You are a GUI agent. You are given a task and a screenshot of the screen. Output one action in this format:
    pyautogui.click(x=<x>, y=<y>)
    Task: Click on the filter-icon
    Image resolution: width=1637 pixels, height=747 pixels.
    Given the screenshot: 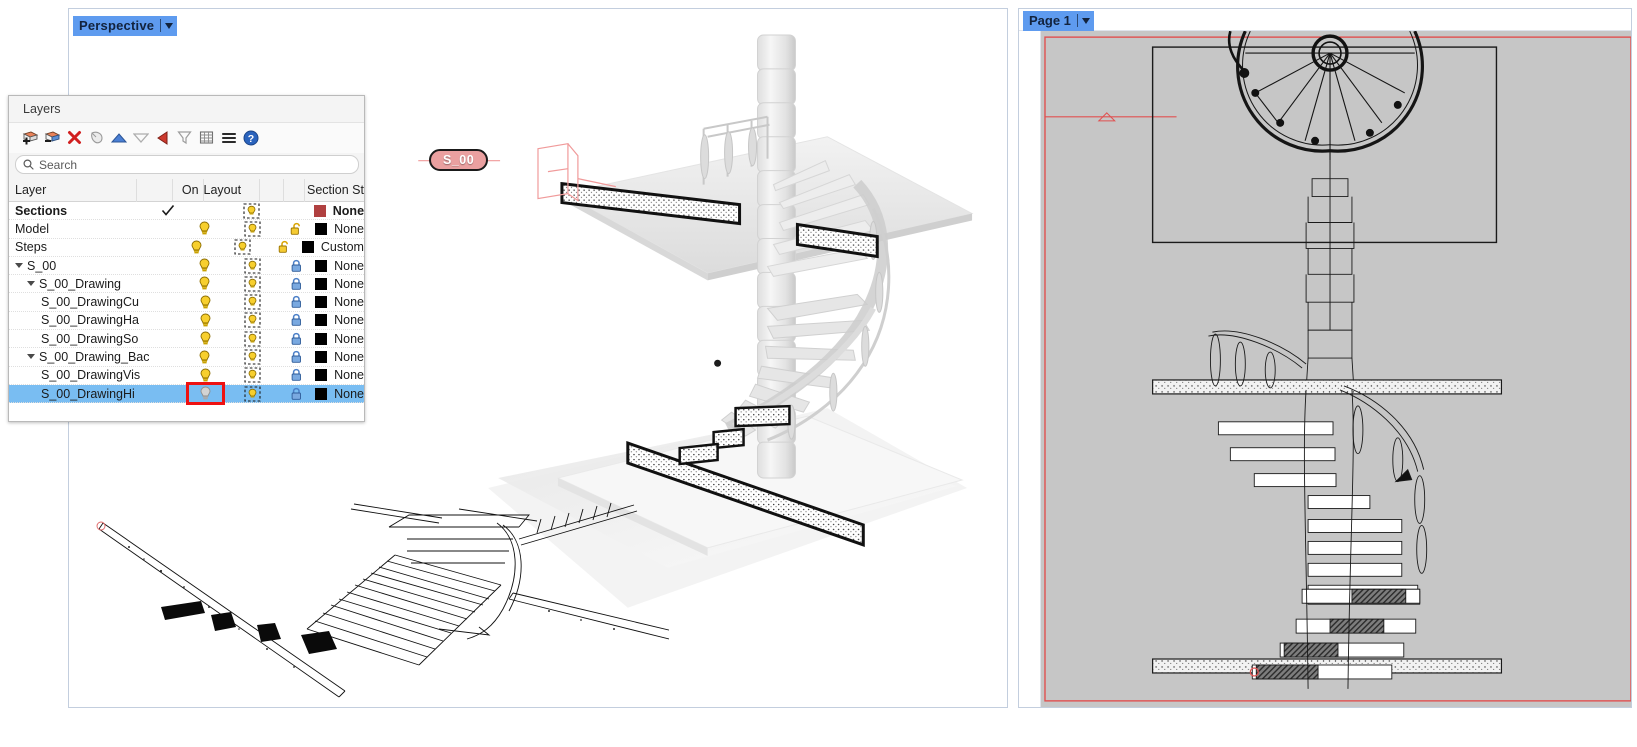 What is the action you would take?
    pyautogui.click(x=184, y=138)
    